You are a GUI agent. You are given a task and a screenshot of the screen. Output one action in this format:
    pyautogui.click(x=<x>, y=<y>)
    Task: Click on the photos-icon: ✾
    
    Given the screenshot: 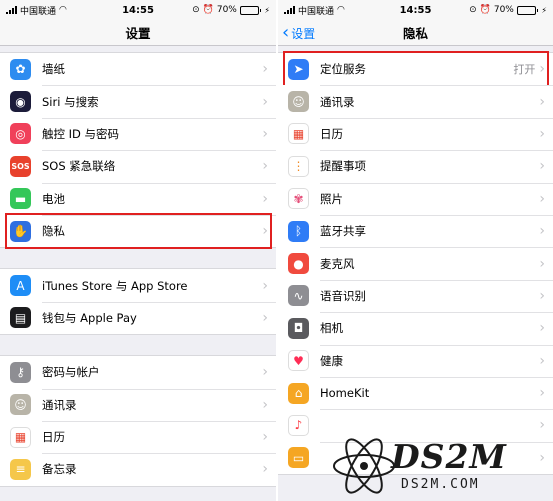 What is the action you would take?
    pyautogui.click(x=298, y=199)
    